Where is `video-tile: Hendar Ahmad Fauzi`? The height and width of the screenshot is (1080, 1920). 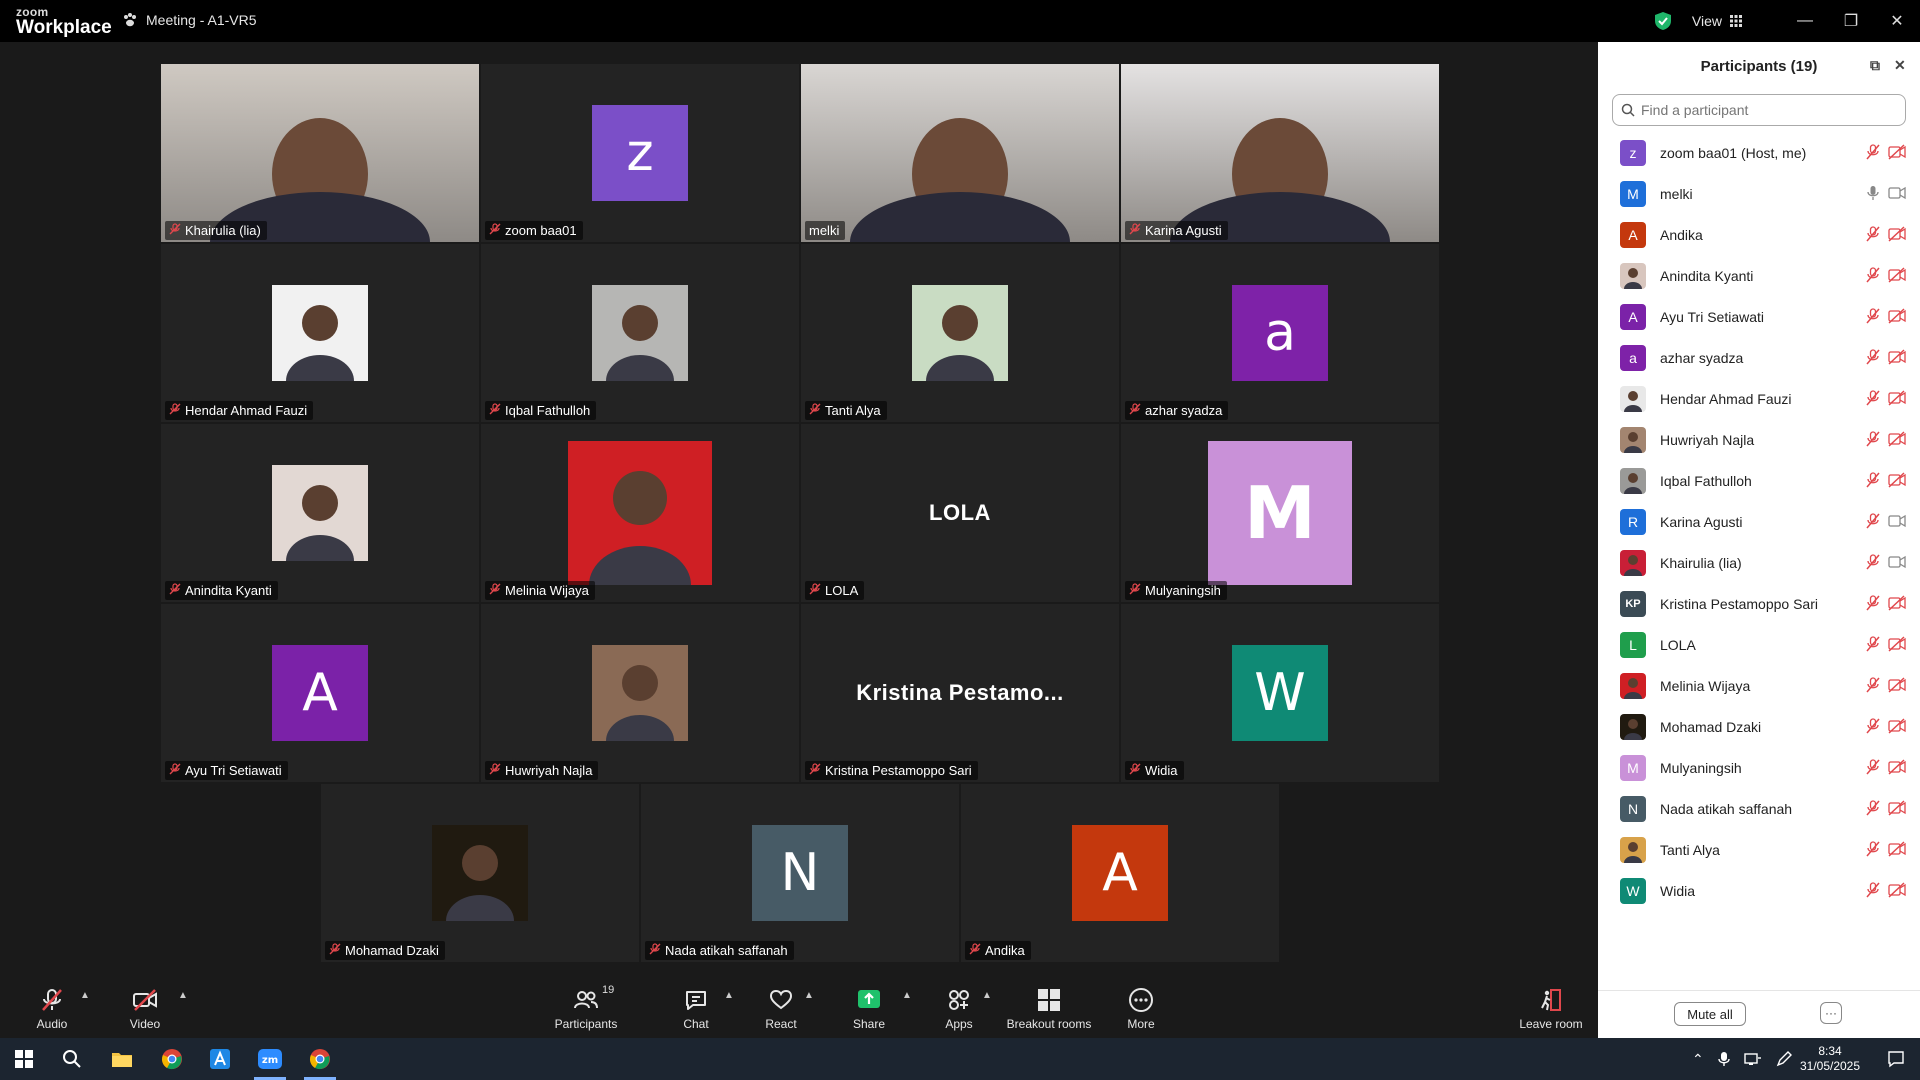
video-tile: Hendar Ahmad Fauzi is located at coordinates (320, 333).